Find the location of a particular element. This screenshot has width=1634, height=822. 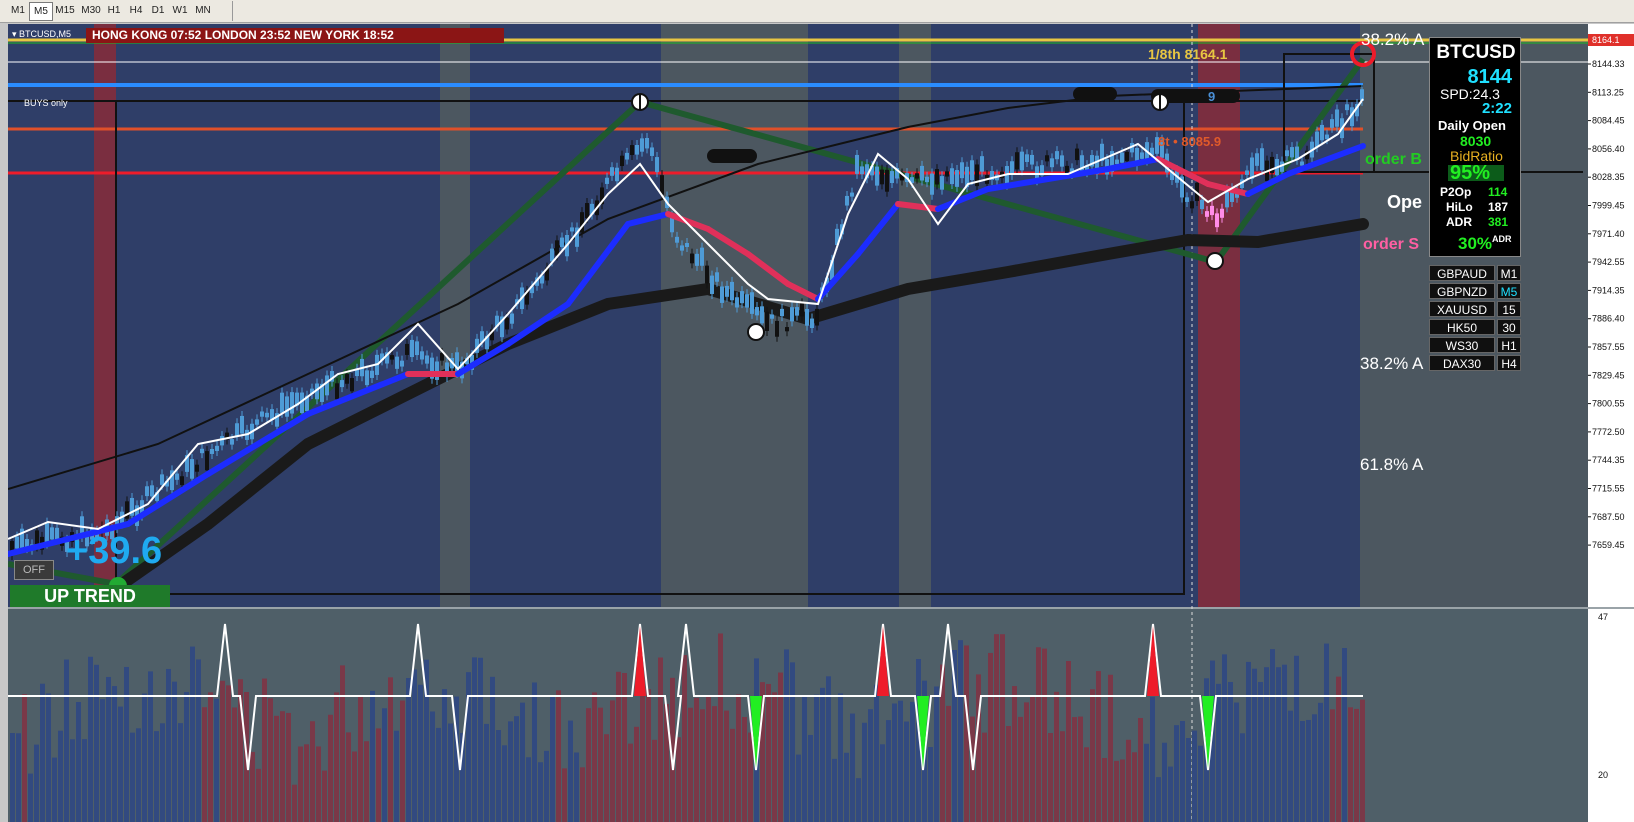

timeframe-d1-button: D1 is located at coordinates (158, 10).